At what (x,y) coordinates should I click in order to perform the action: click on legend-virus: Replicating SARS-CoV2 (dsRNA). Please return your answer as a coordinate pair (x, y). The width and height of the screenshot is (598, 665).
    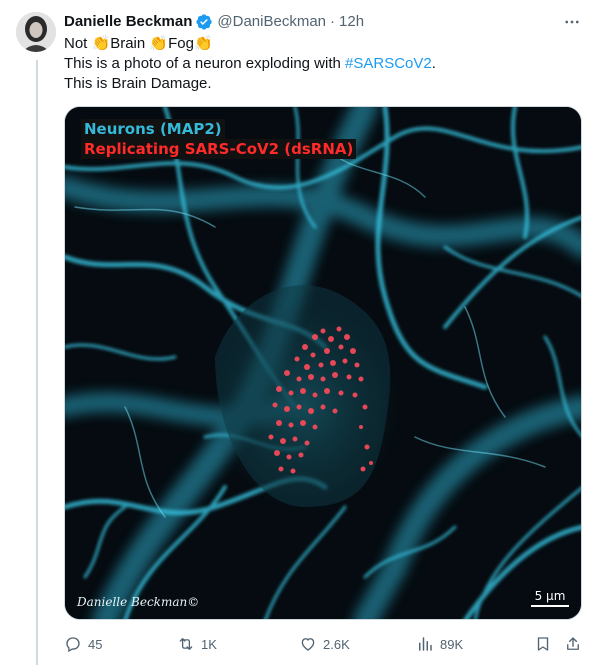
    Looking at the image, I should click on (219, 149).